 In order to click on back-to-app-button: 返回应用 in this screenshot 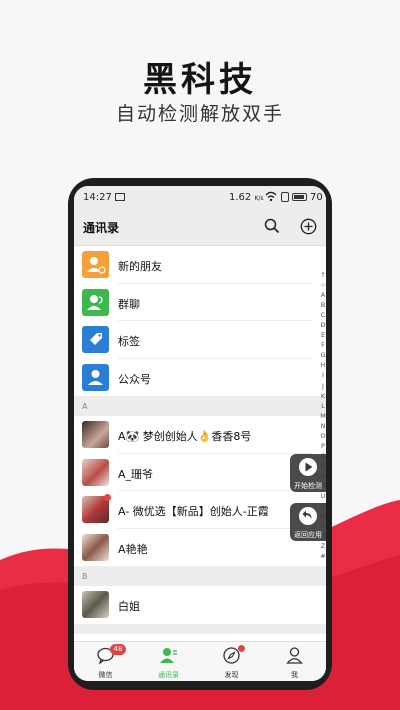, I will do `click(308, 522)`.